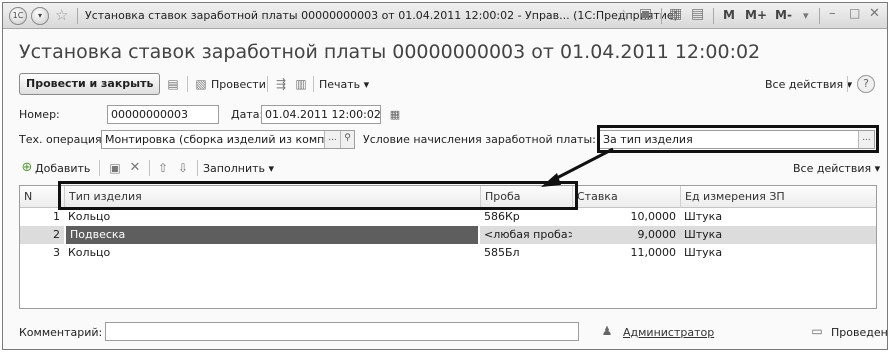 Image resolution: width=890 pixels, height=352 pixels. I want to click on date-value: 01.04.2011 12:00:02, so click(323, 114).